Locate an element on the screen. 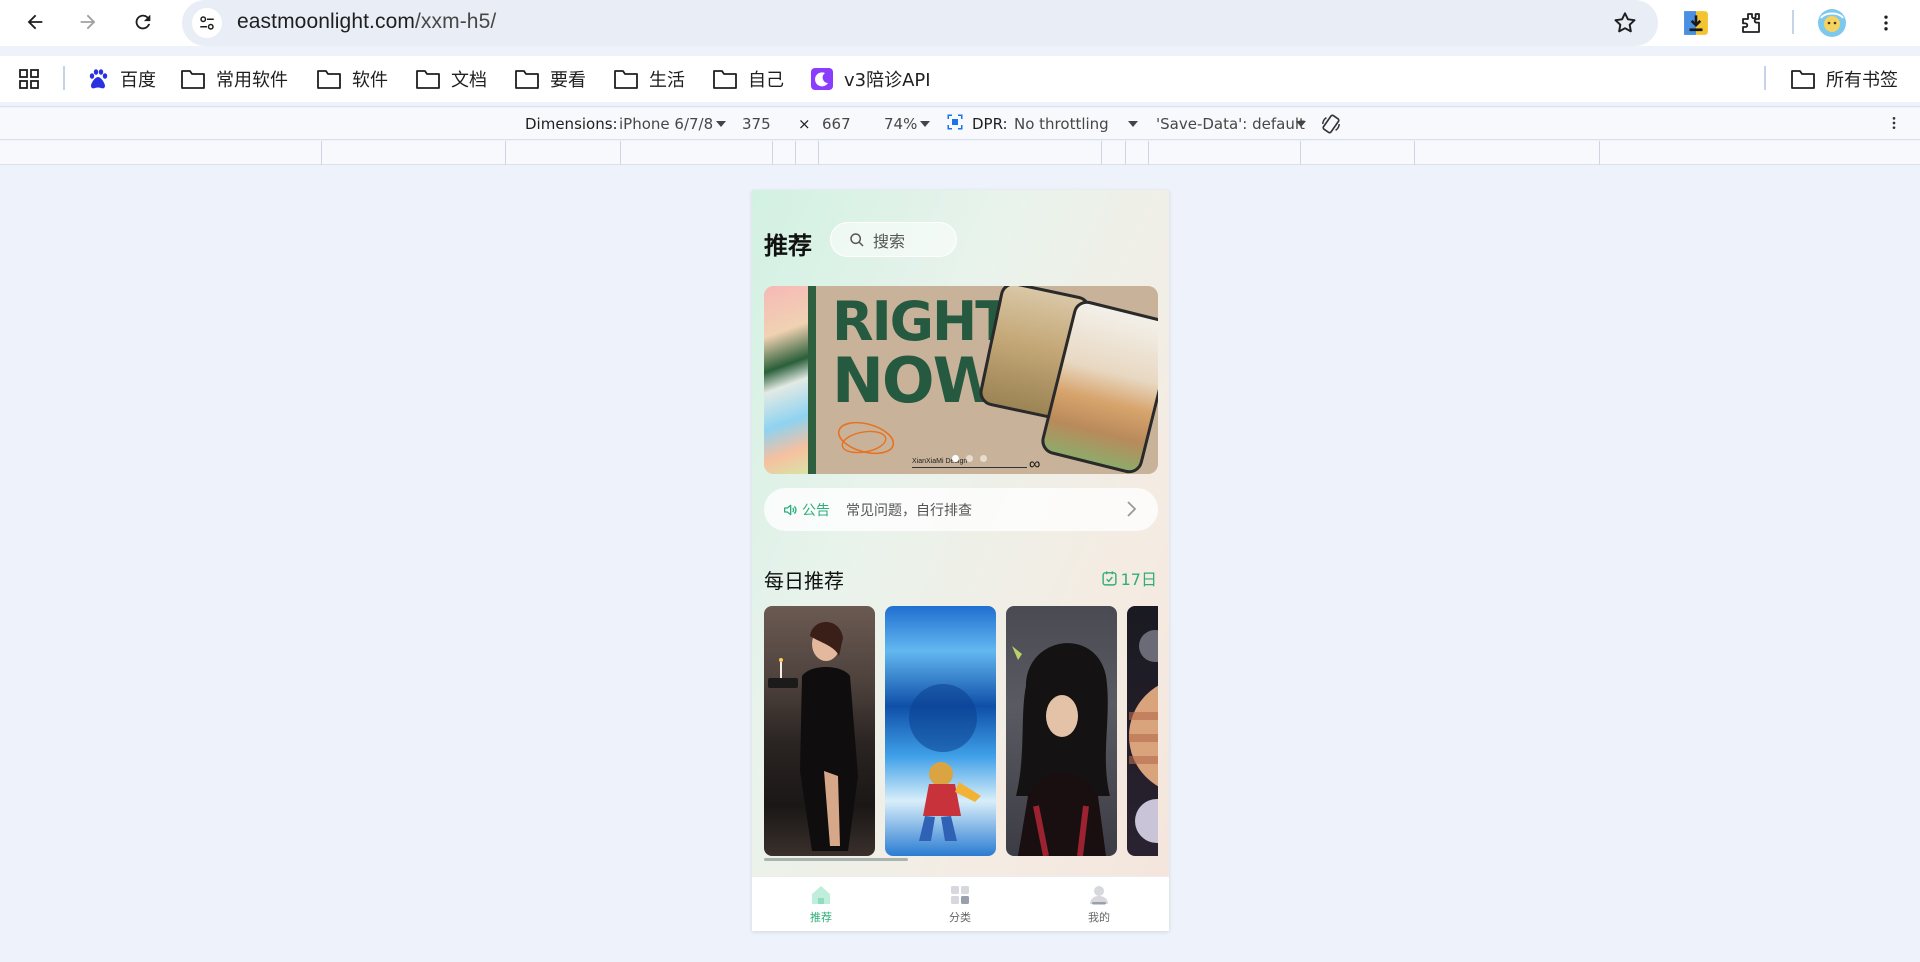 The height and width of the screenshot is (962, 1920). notice-bar: 公告 常见问题，自行排查 is located at coordinates (961, 509).